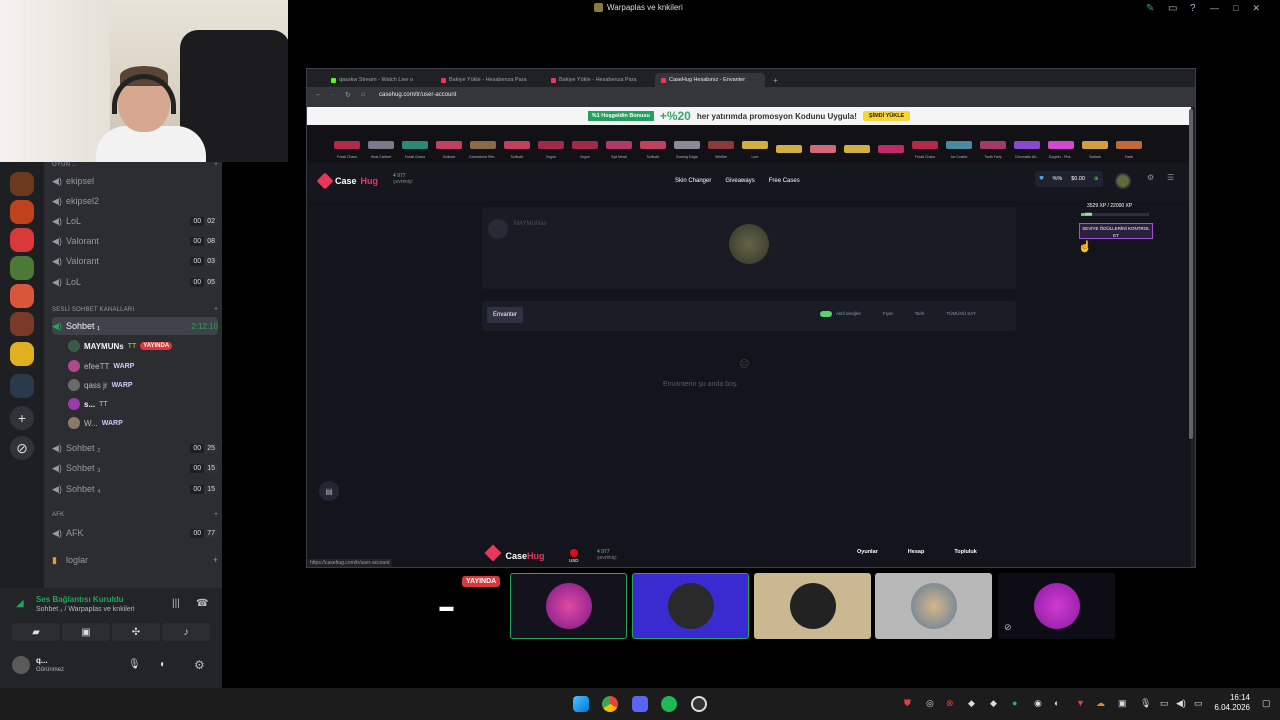 Image resolution: width=1280 pixels, height=720 pixels. Describe the element at coordinates (961, 313) in the screenshot. I see `sell-all-button: TÜMÜNÜ SAT` at that location.